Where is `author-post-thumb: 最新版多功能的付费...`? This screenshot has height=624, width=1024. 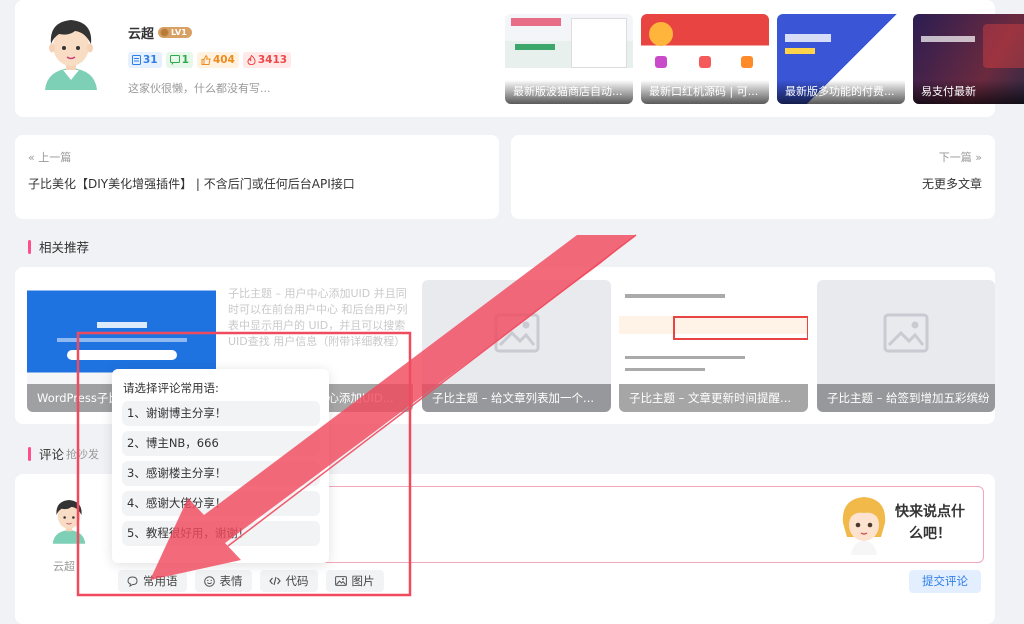
author-post-thumb: 最新版多功能的付费... is located at coordinates (841, 59).